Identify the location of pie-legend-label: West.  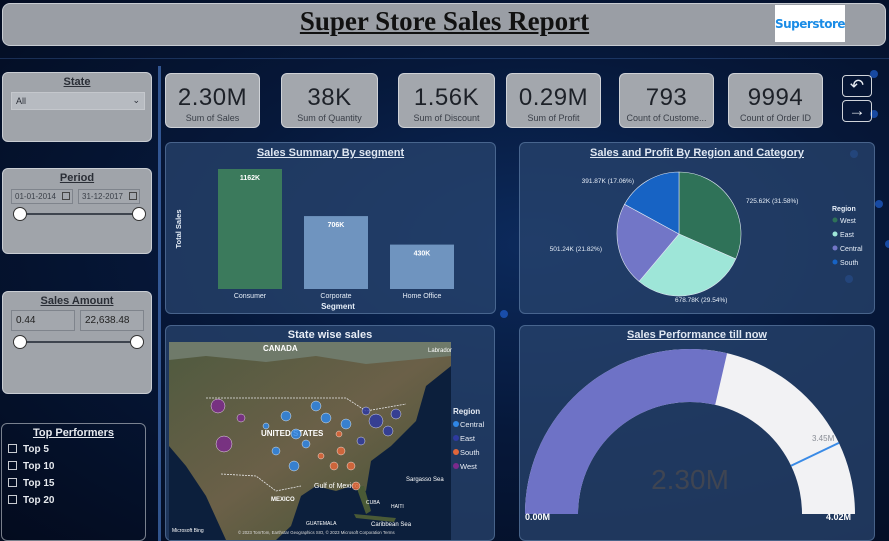
(848, 221).